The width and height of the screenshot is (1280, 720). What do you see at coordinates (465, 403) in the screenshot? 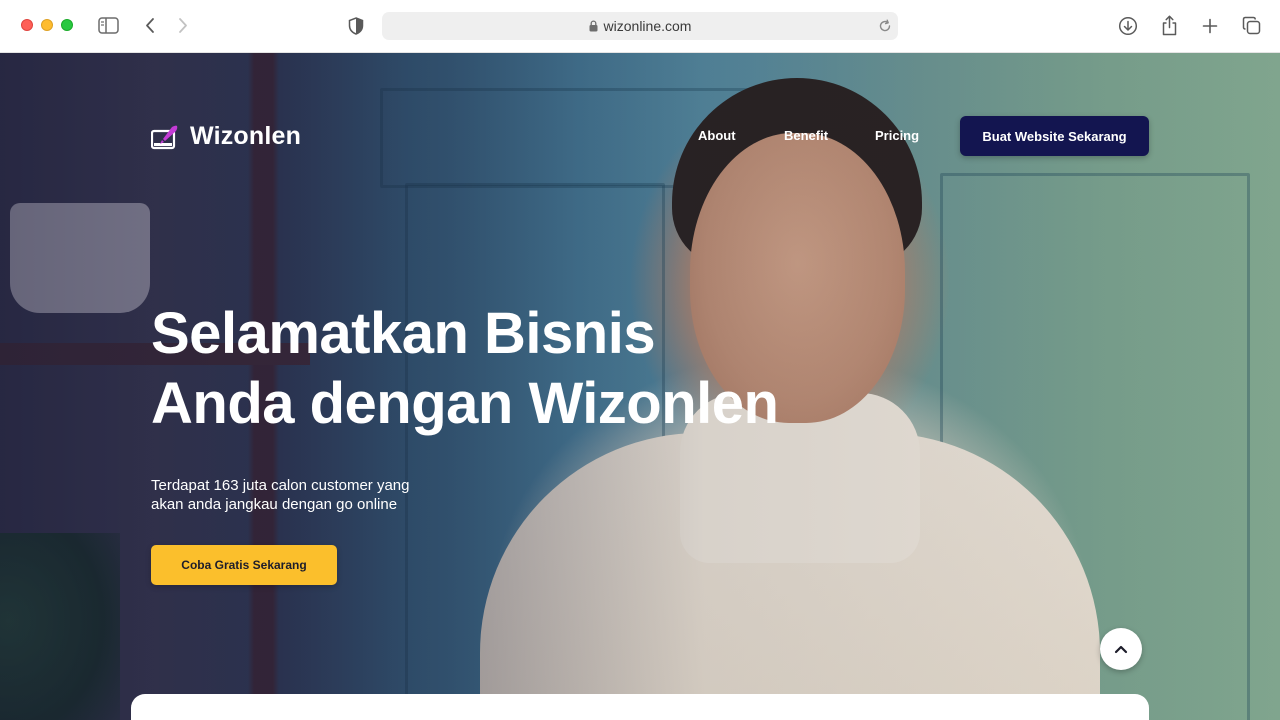
I see `hero-headline-line: Anda dengan Wizonlen` at bounding box center [465, 403].